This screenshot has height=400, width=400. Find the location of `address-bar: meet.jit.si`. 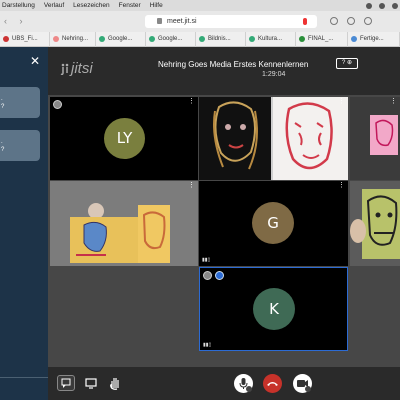

address-bar: meet.jit.si is located at coordinates (231, 21).